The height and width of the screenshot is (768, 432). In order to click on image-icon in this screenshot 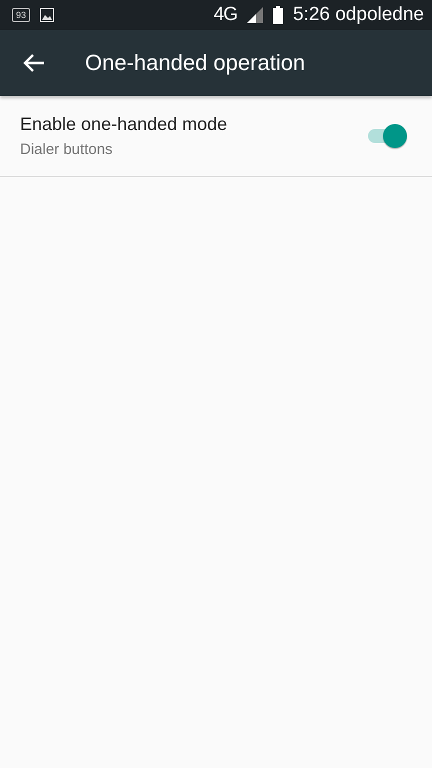, I will do `click(47, 15)`.